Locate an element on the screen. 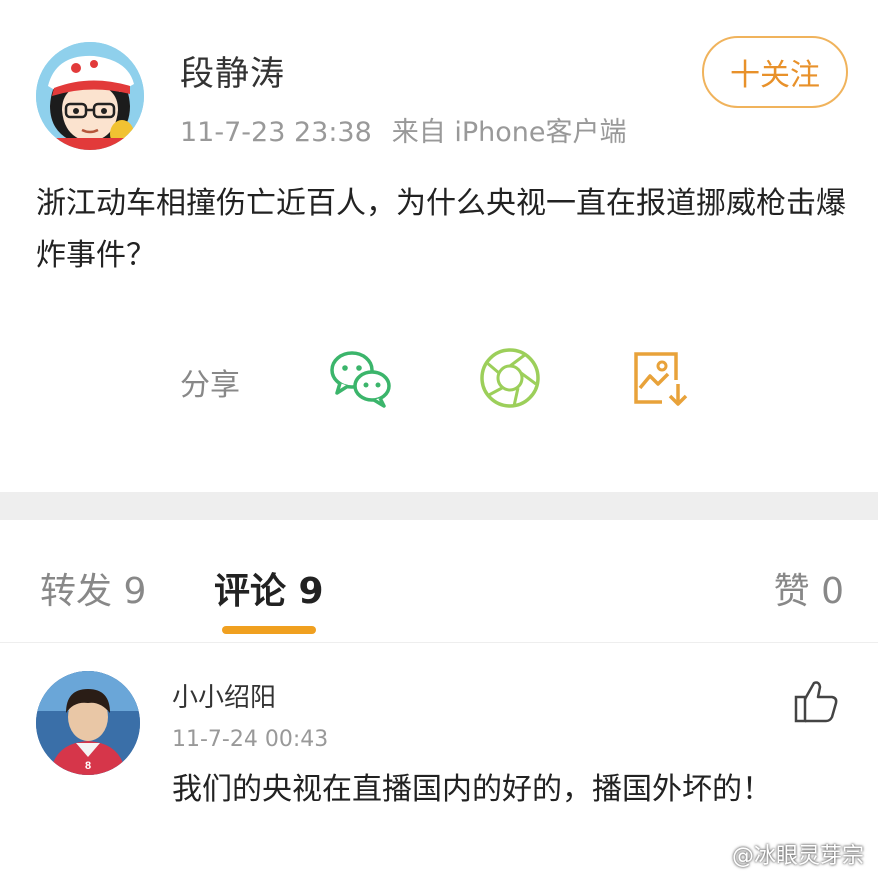 The height and width of the screenshot is (878, 878). moments-icon is located at coordinates (510, 378).